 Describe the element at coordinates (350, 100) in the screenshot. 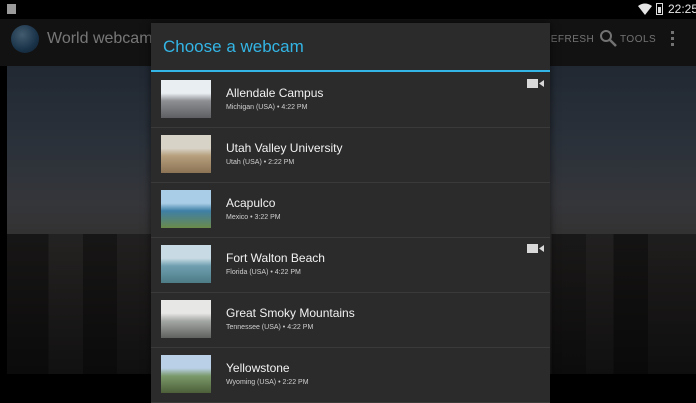

I see `webcam-list-item: Allendale Campus Michigan (USA) • 4:22 PM` at that location.